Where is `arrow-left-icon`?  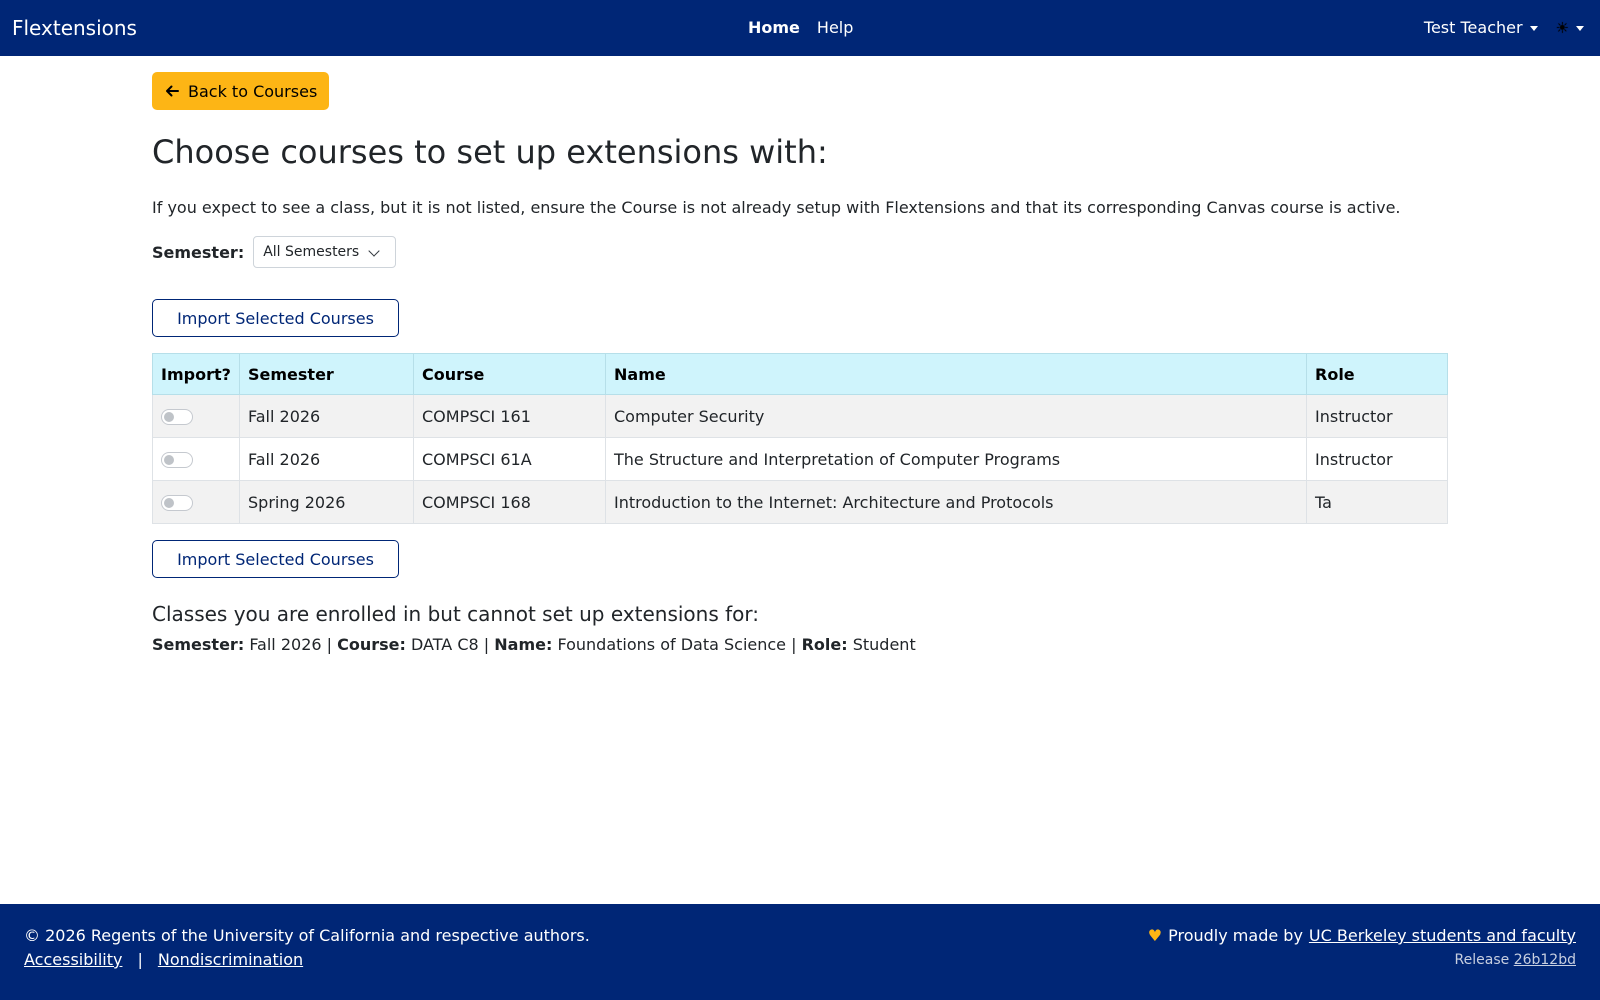 arrow-left-icon is located at coordinates (172, 91).